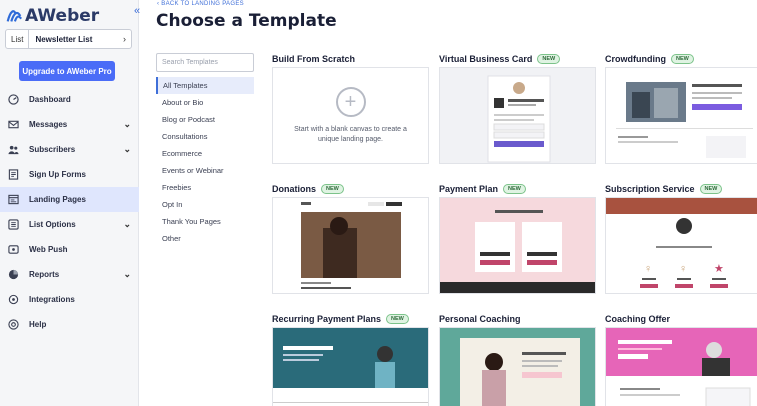 The width and height of the screenshot is (757, 406). I want to click on template-title: Recurring Payment Plans, so click(327, 319).